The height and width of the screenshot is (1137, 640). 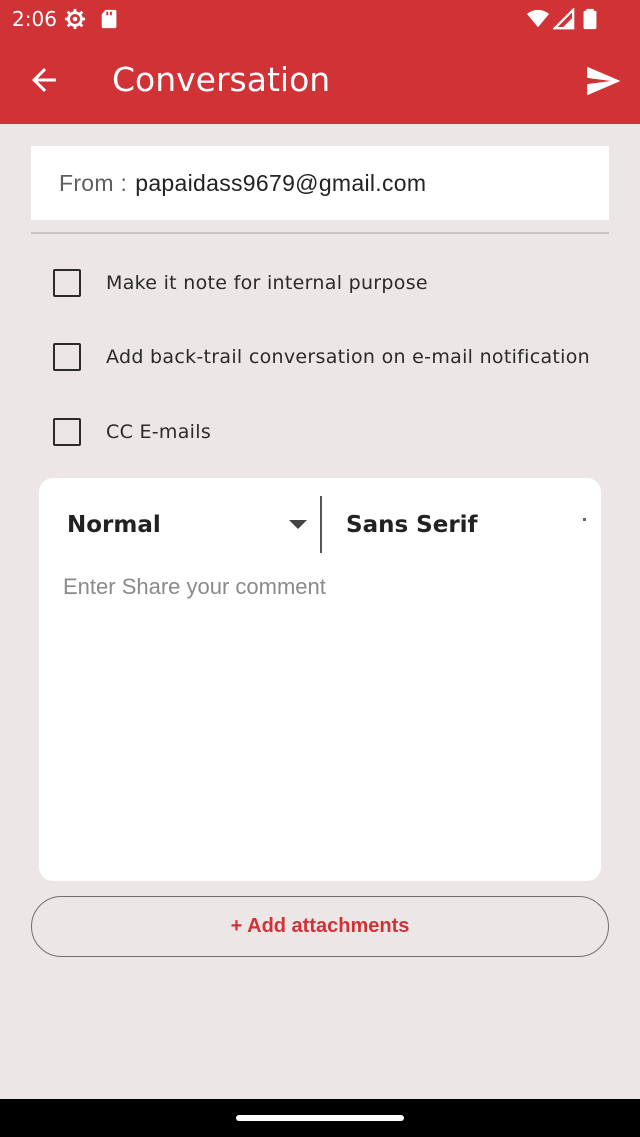 I want to click on sd-card-icon, so click(x=109, y=19).